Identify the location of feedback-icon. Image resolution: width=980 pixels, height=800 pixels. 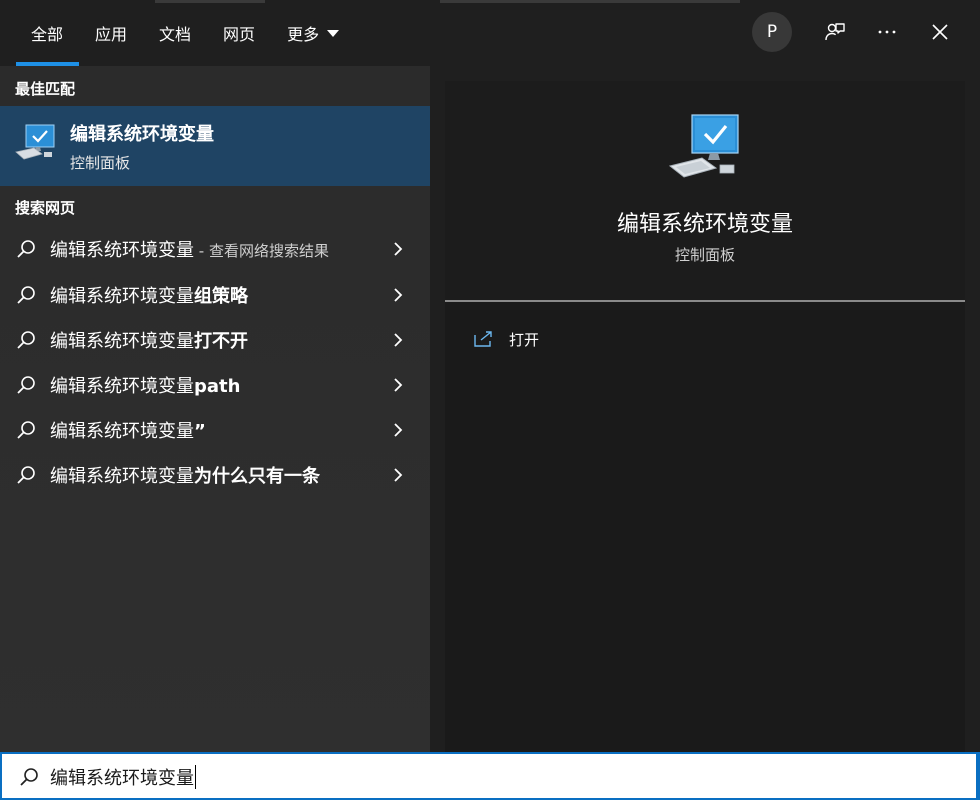
(835, 32).